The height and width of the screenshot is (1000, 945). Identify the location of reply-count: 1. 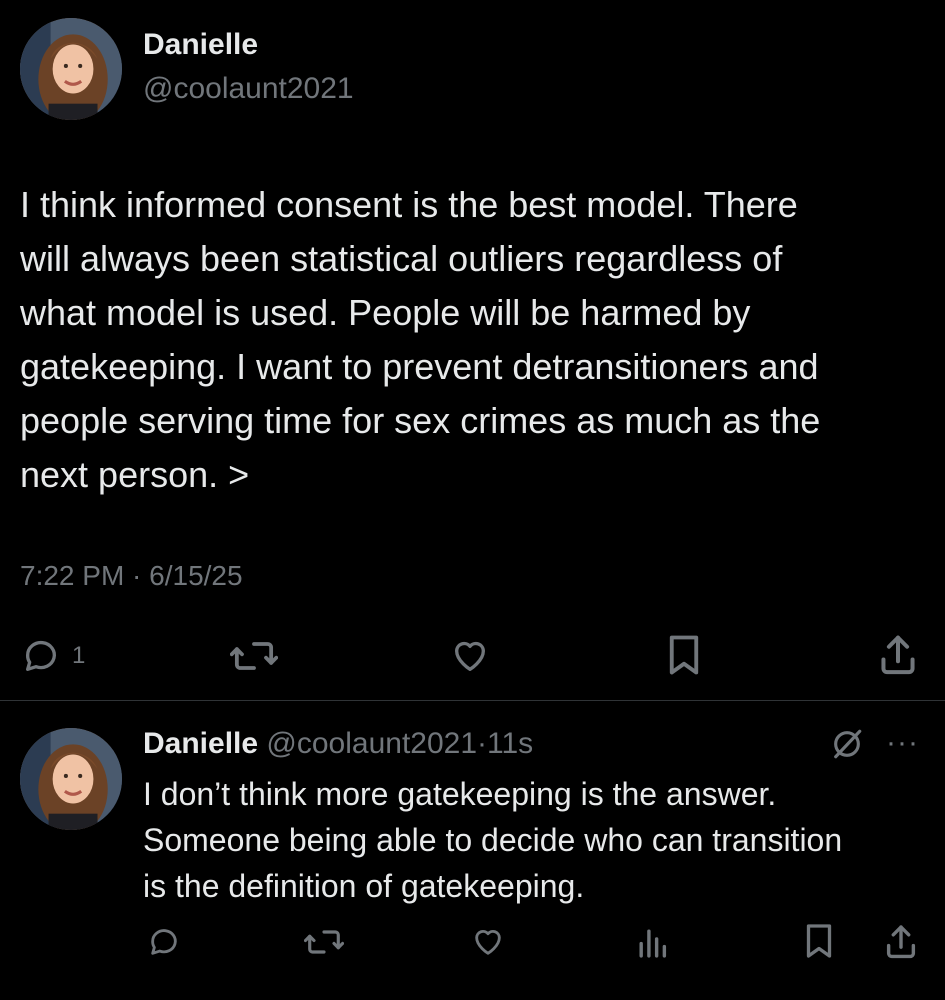
(79, 655).